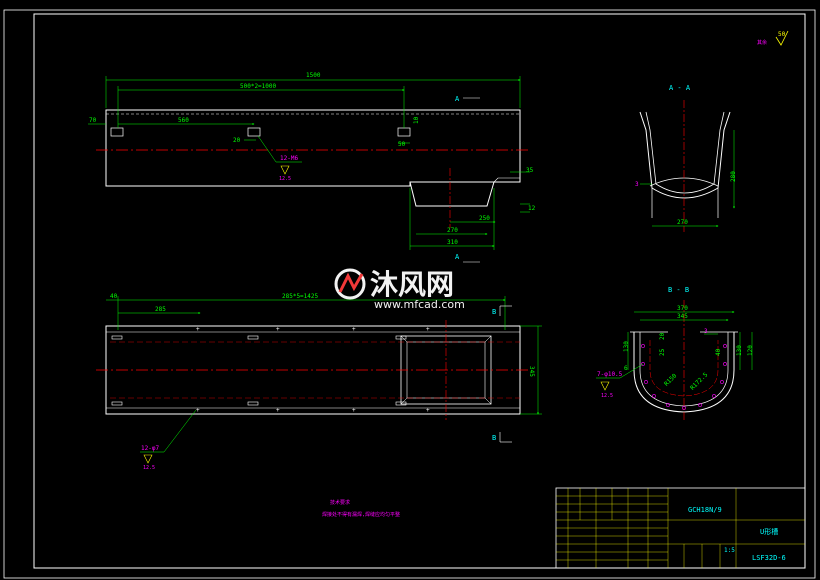 The width and height of the screenshot is (820, 580). I want to click on part-name: U形槽, so click(769, 531).